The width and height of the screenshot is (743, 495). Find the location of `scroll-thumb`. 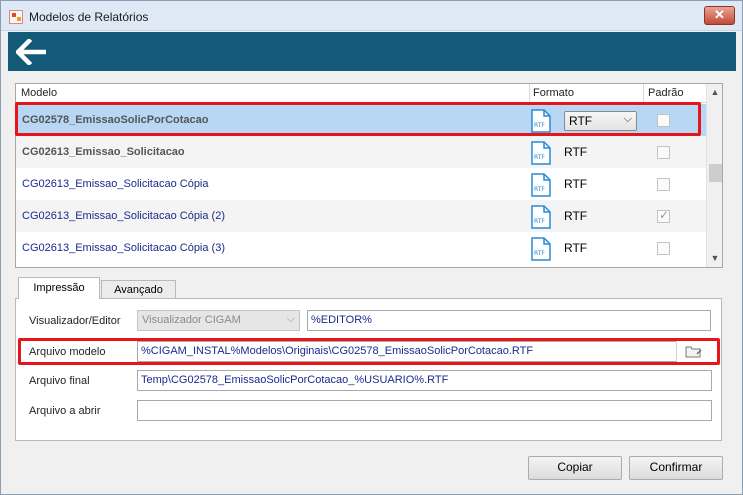

scroll-thumb is located at coordinates (715, 173).